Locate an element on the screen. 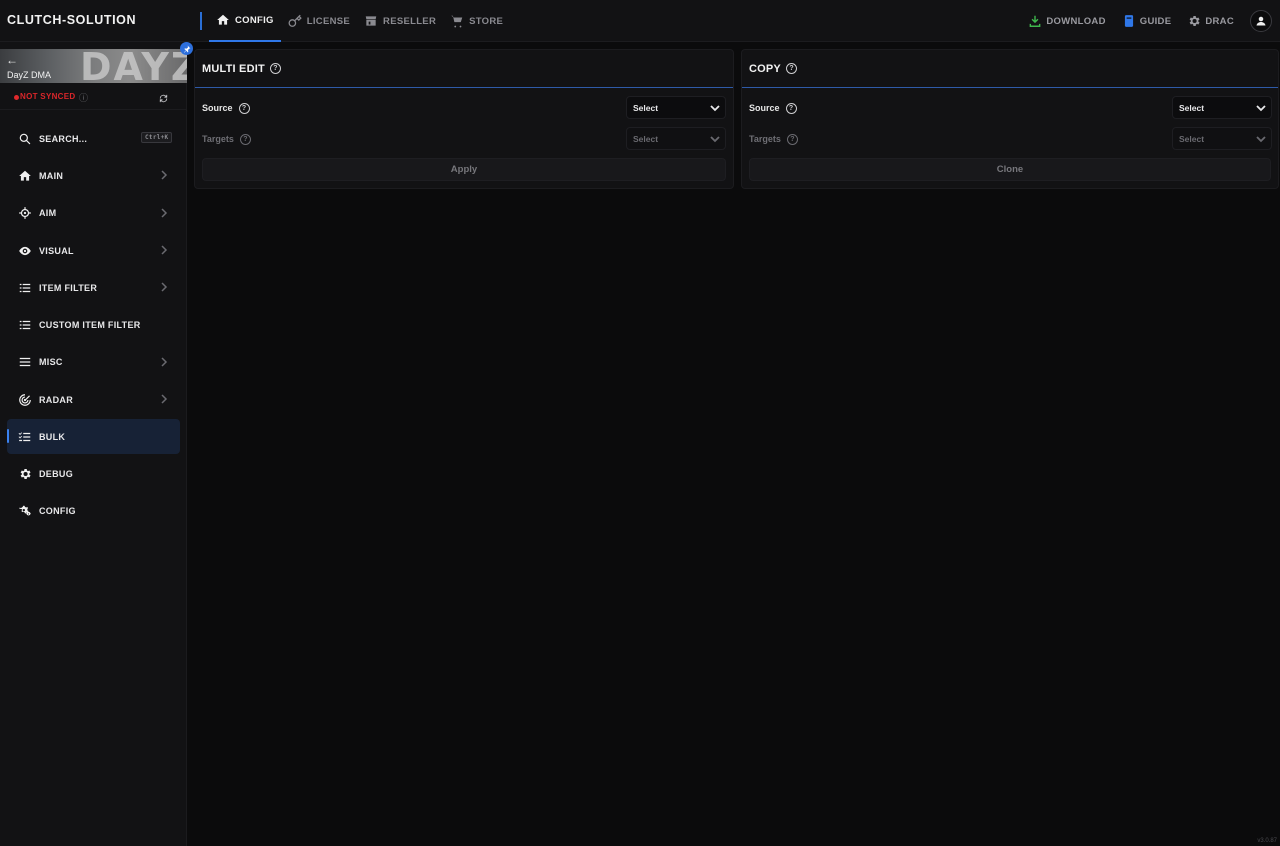 Image resolution: width=1280 pixels, height=846 pixels. multi-edit-source-row: Source ? is located at coordinates (226, 108).